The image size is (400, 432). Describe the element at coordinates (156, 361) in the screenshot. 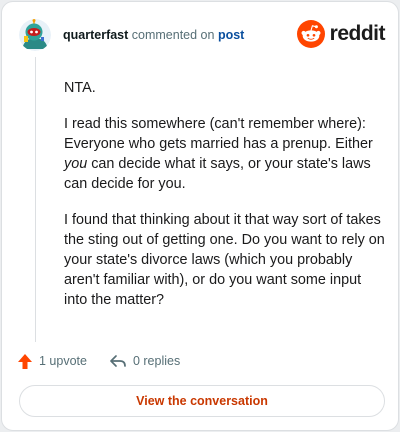

I see `replies-count: 0 replies` at that location.